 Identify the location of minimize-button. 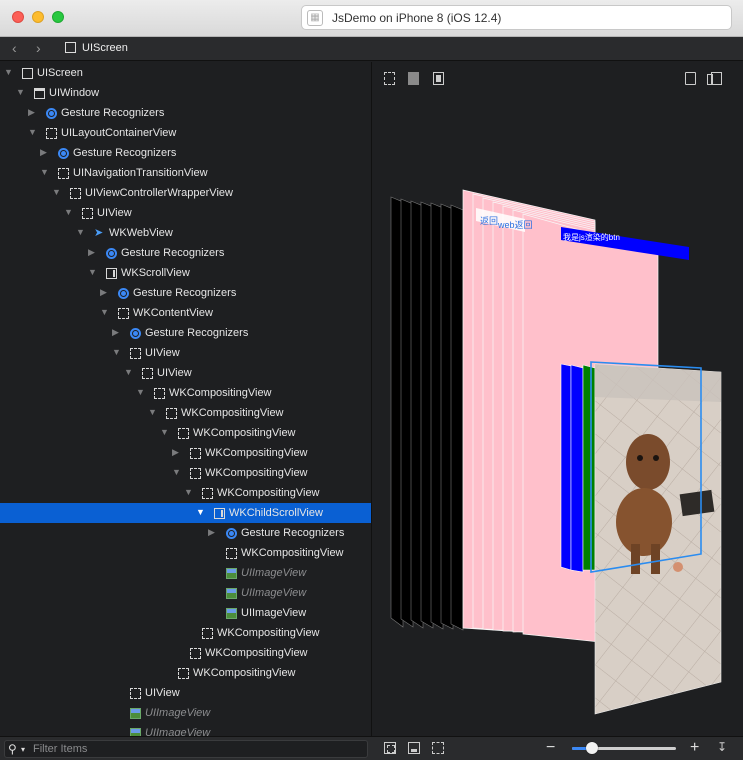
(38, 17).